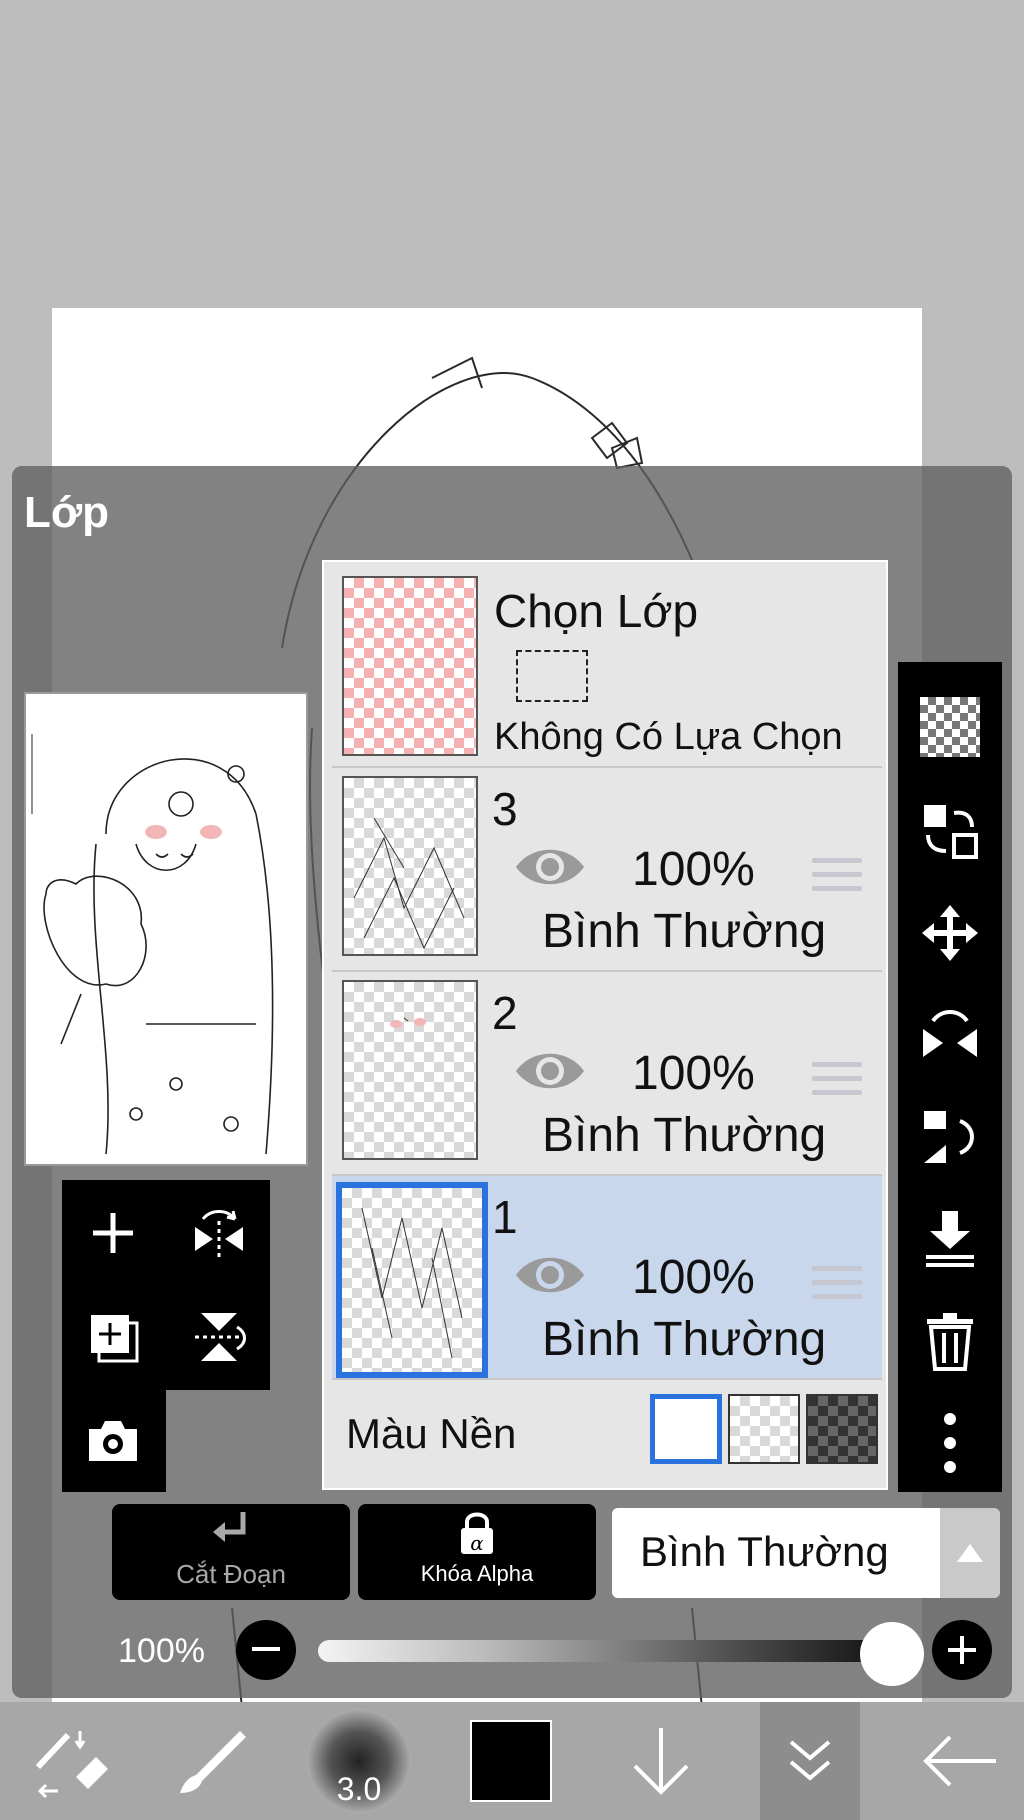 This screenshot has width=1024, height=1820. I want to click on layer-name: 3, so click(505, 809).